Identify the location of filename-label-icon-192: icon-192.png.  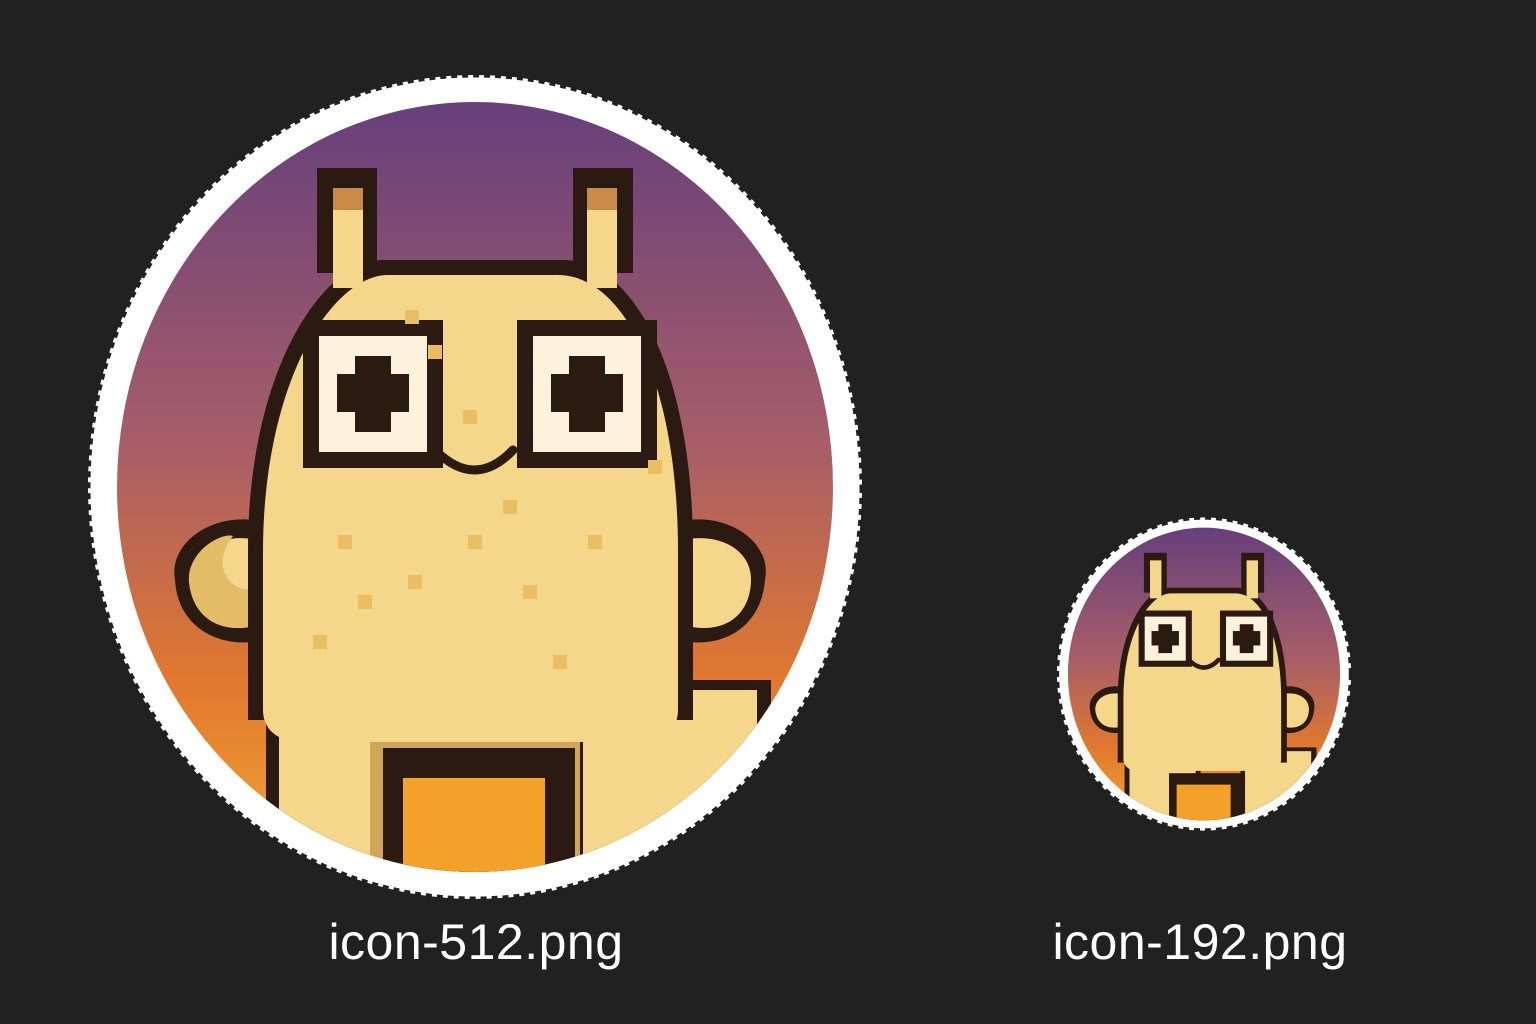
(1200, 942).